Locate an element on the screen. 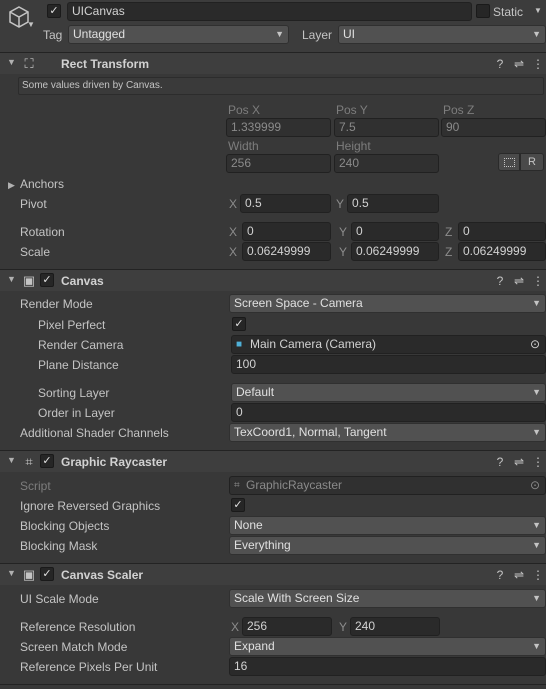 The width and height of the screenshot is (546, 689). ignore-reversed-checkbox: ✓ is located at coordinates (238, 505).